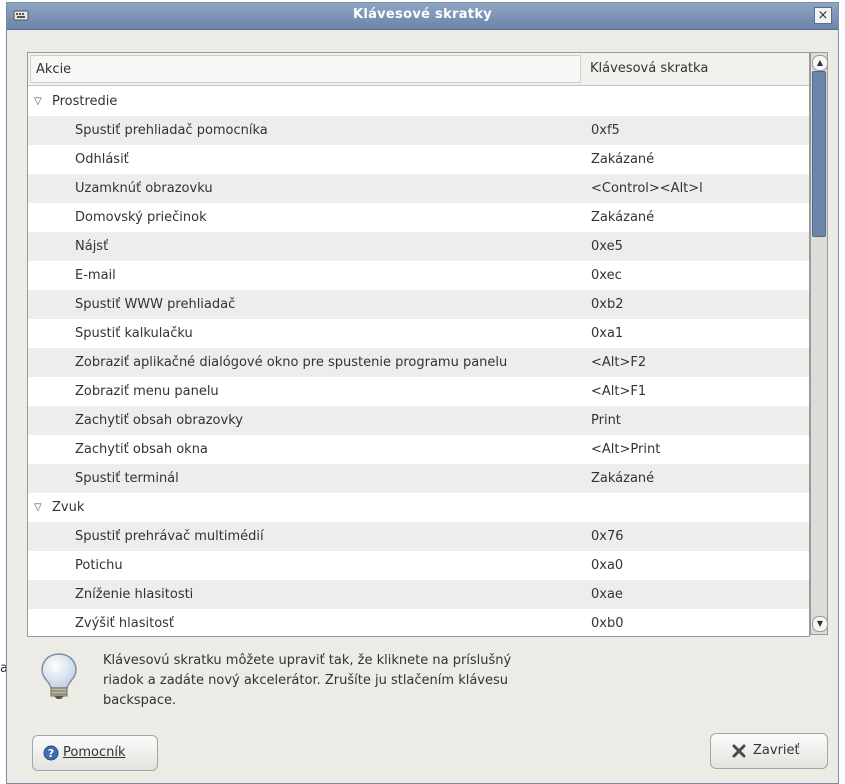 The width and height of the screenshot is (845, 784). I want to click on action-label: Spustiť terminál, so click(127, 478).